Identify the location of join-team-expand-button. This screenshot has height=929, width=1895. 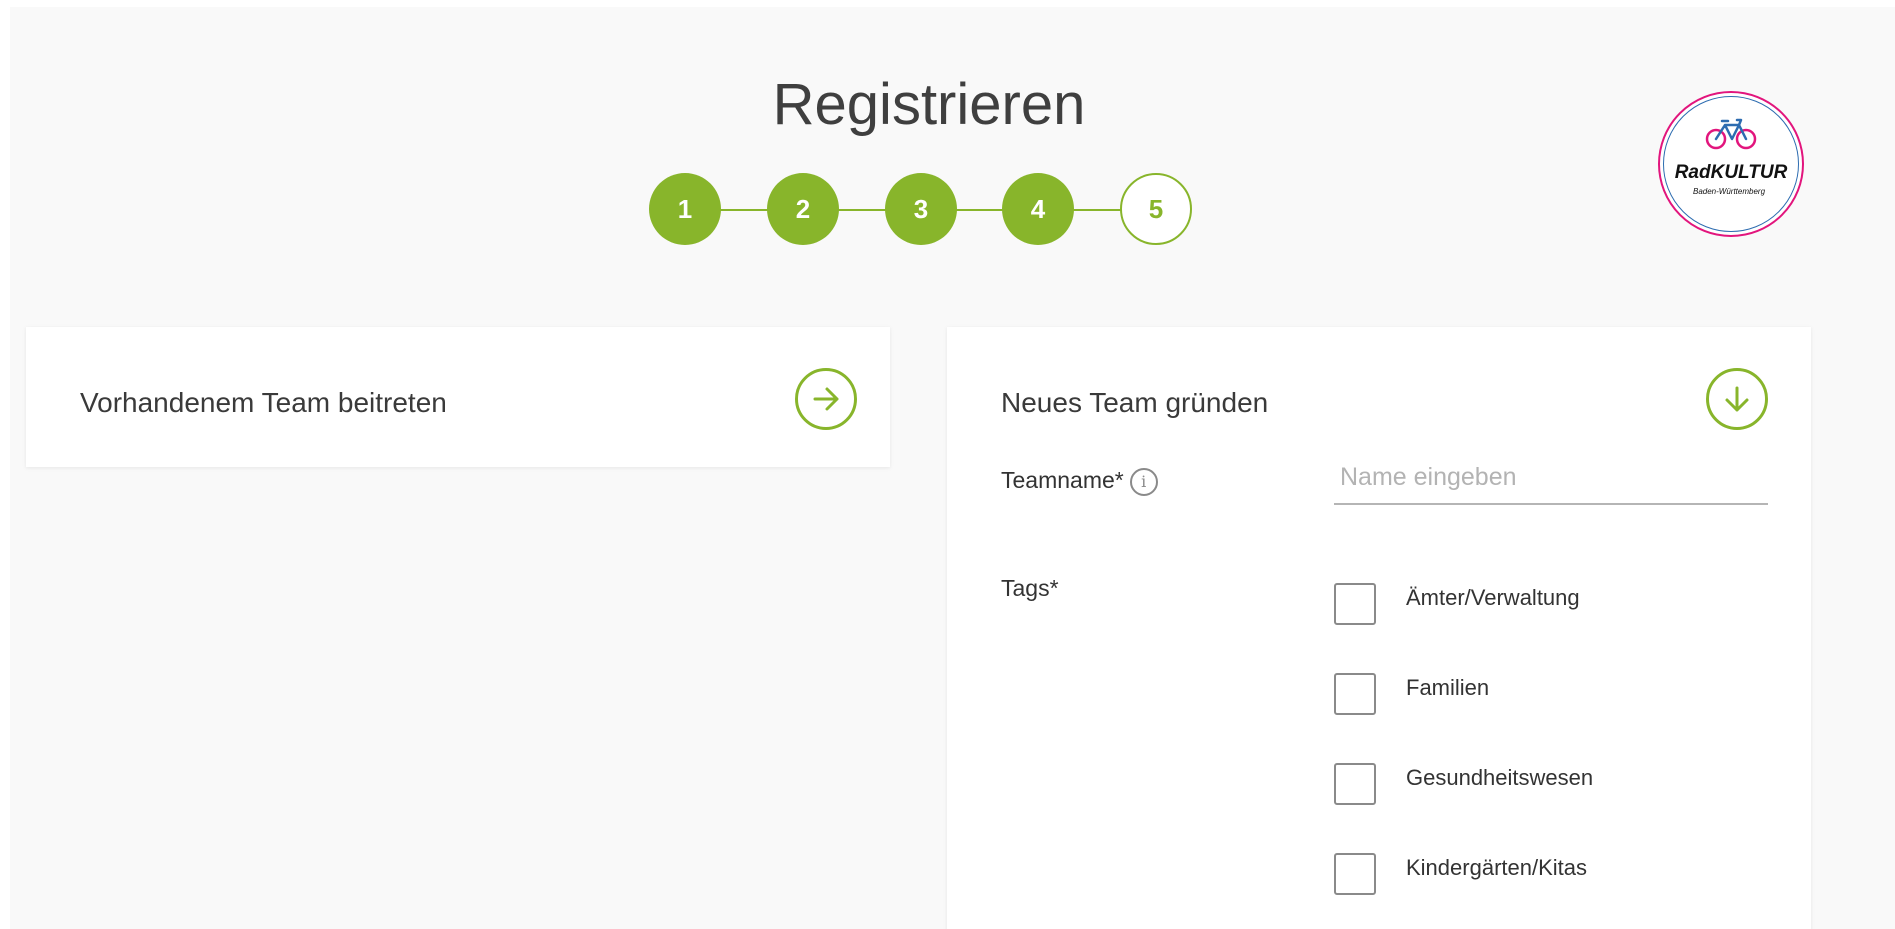
(826, 399).